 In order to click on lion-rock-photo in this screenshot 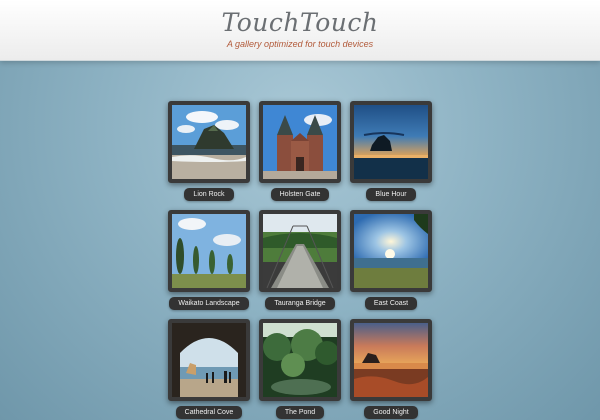, I will do `click(209, 142)`.